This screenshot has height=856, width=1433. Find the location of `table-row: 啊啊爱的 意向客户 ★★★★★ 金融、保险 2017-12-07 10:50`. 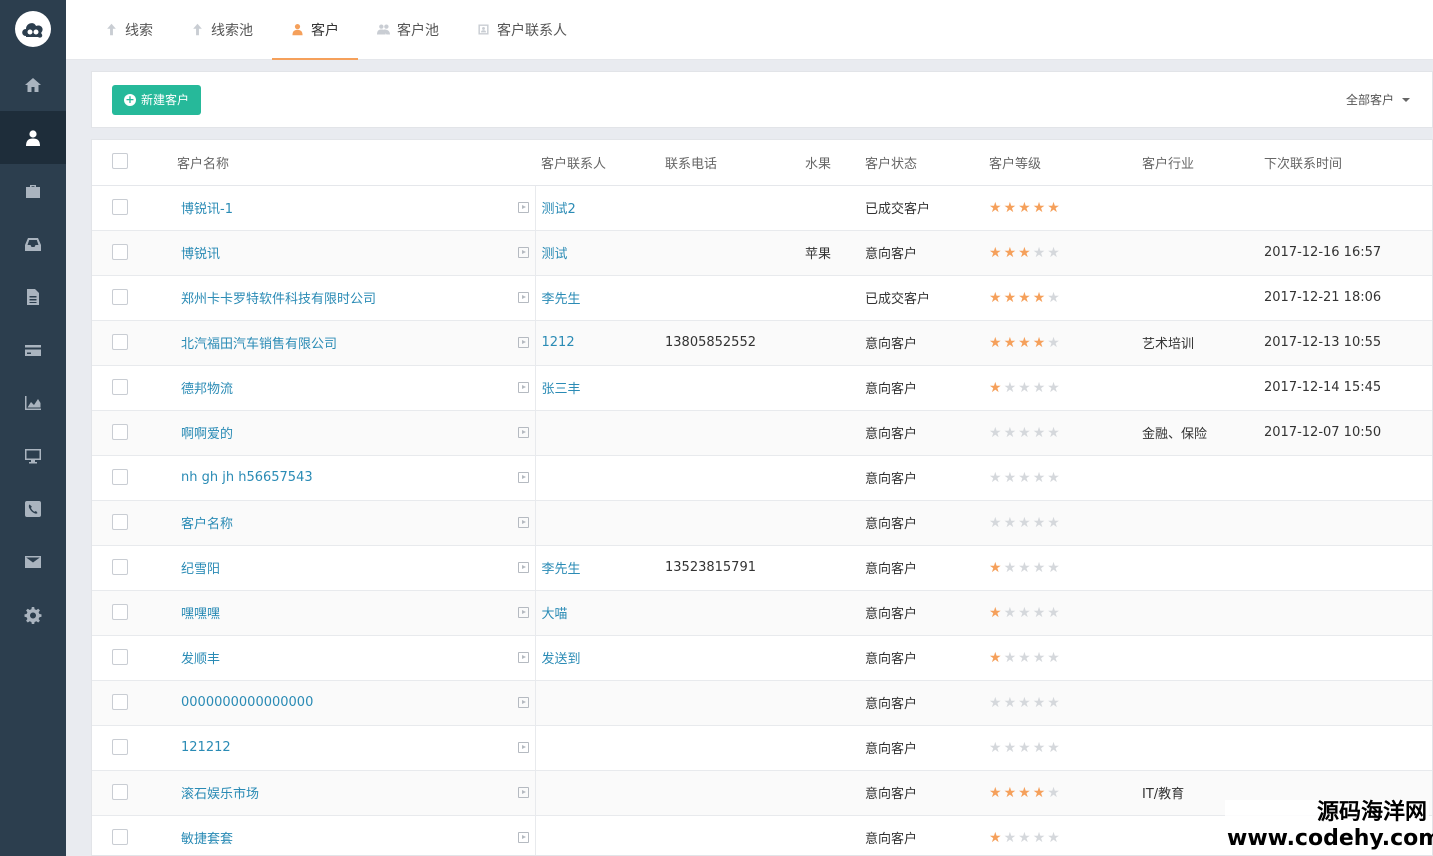

table-row: 啊啊爱的 意向客户 ★★★★★ 金融、保险 2017-12-07 10:50 is located at coordinates (762, 433).